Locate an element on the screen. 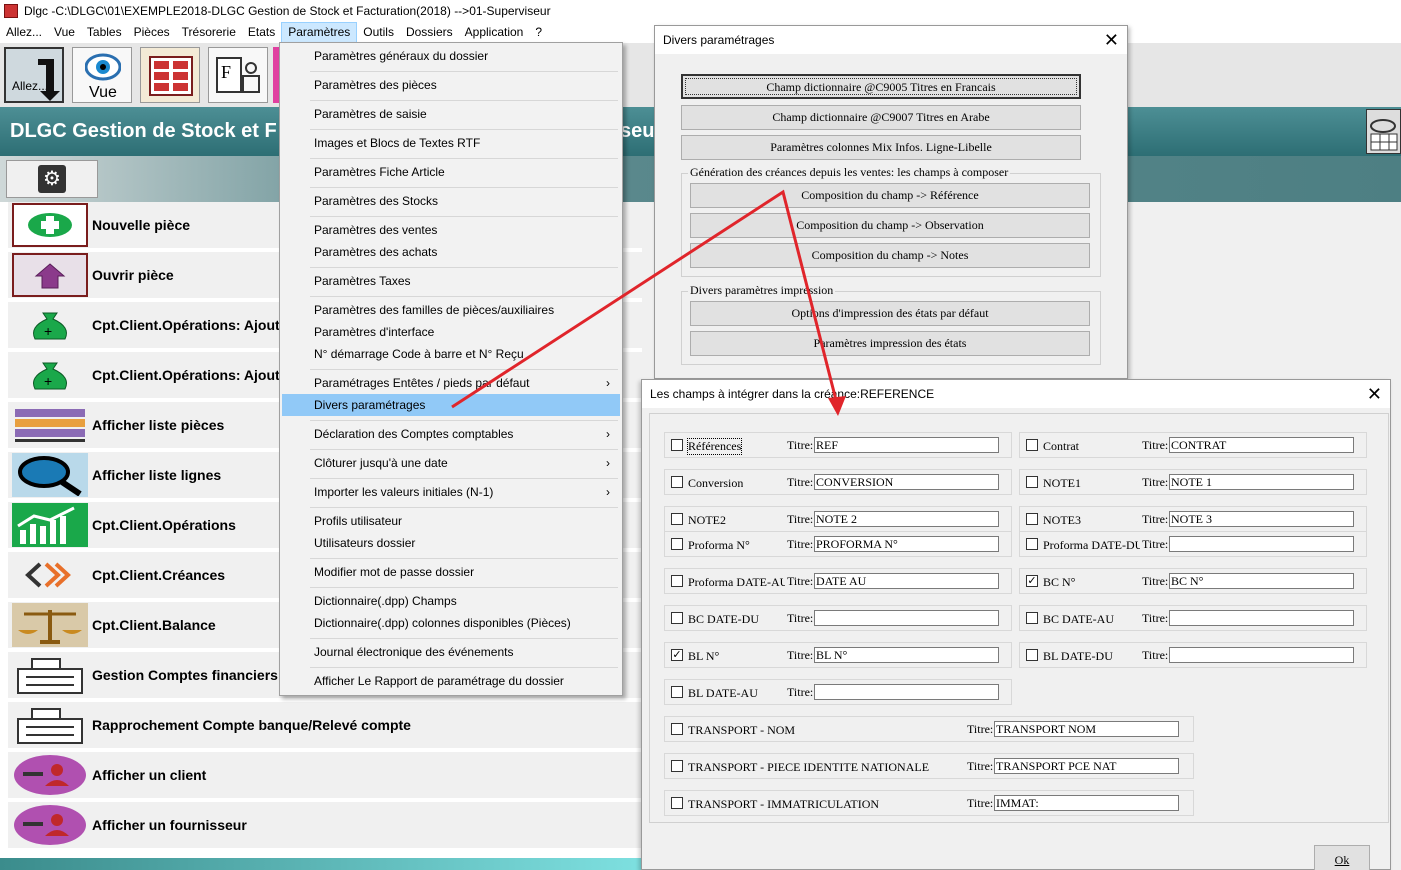  menu-dossiers: Dossiers is located at coordinates (429, 32).